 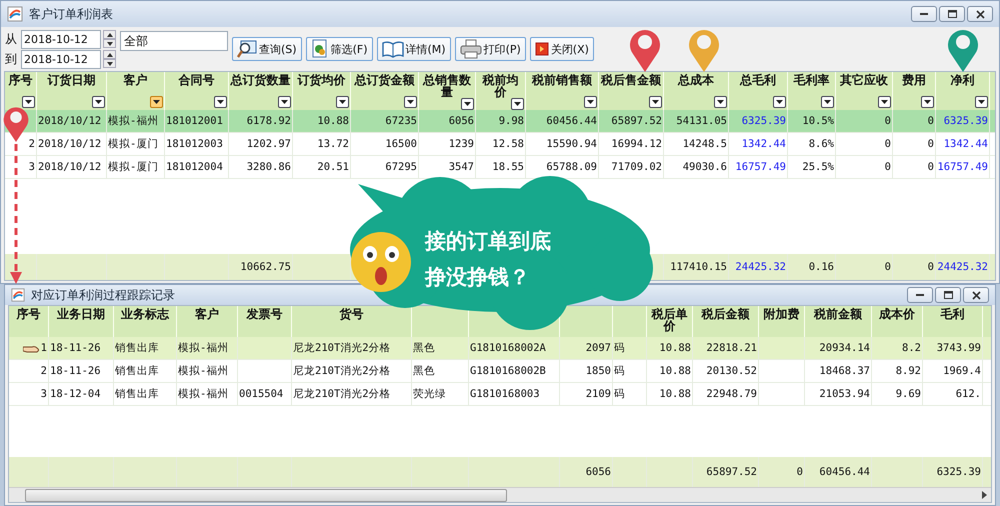 What do you see at coordinates (952, 314) in the screenshot?
I see `column-header: 毛利` at bounding box center [952, 314].